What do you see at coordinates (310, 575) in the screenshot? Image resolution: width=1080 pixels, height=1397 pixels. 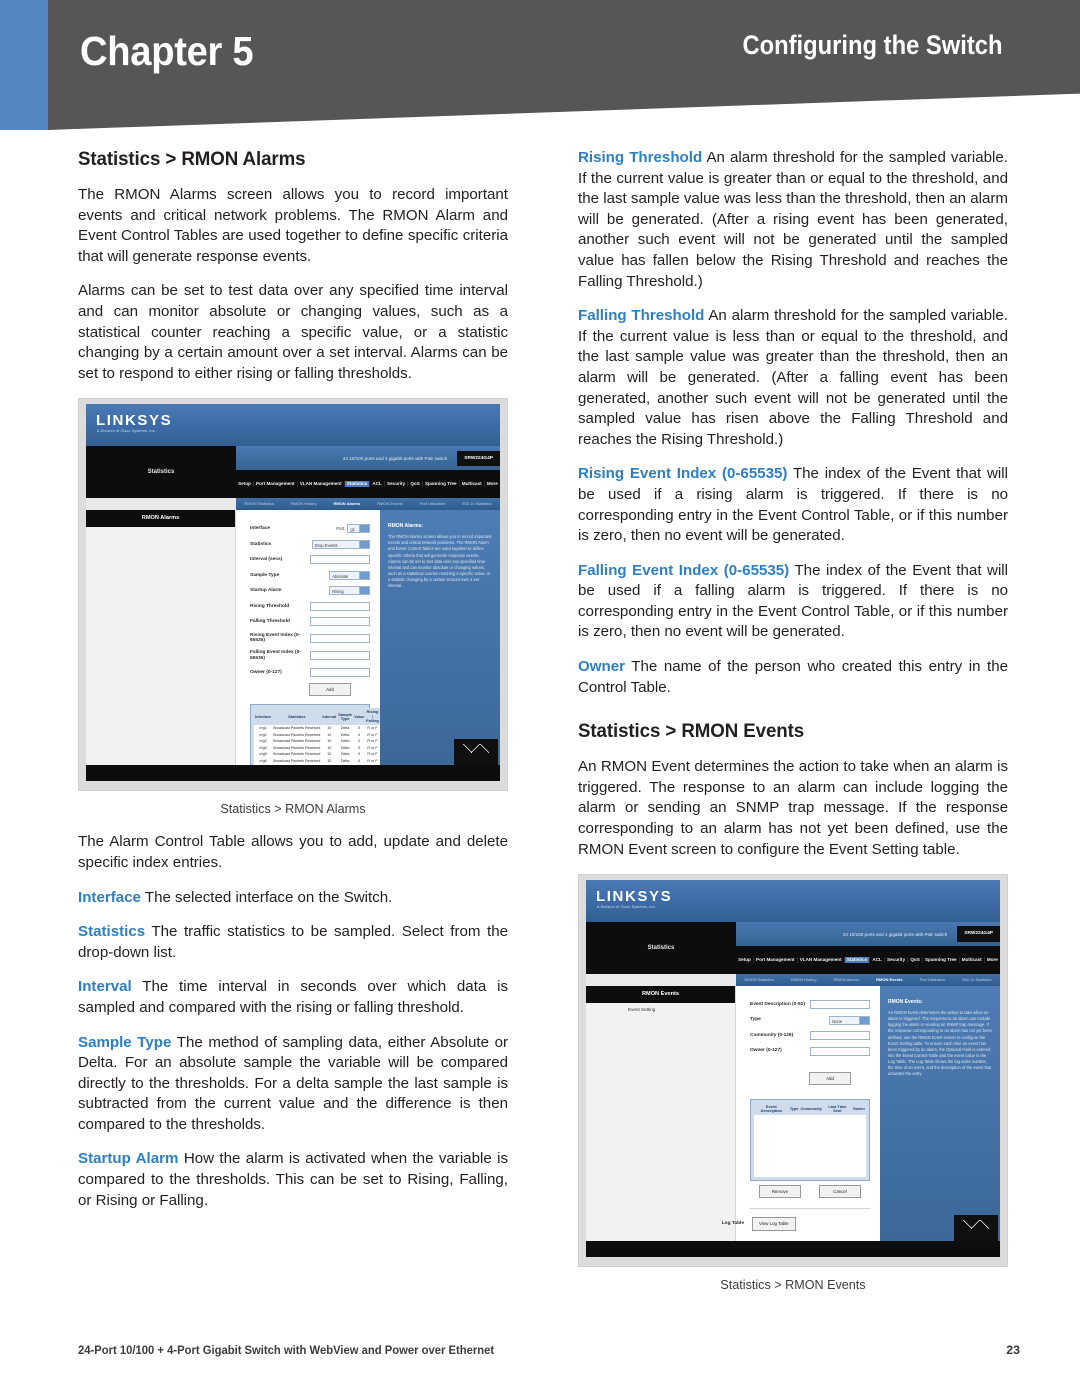 I see `ui-field-sample-type: Sample Type Absolute` at bounding box center [310, 575].